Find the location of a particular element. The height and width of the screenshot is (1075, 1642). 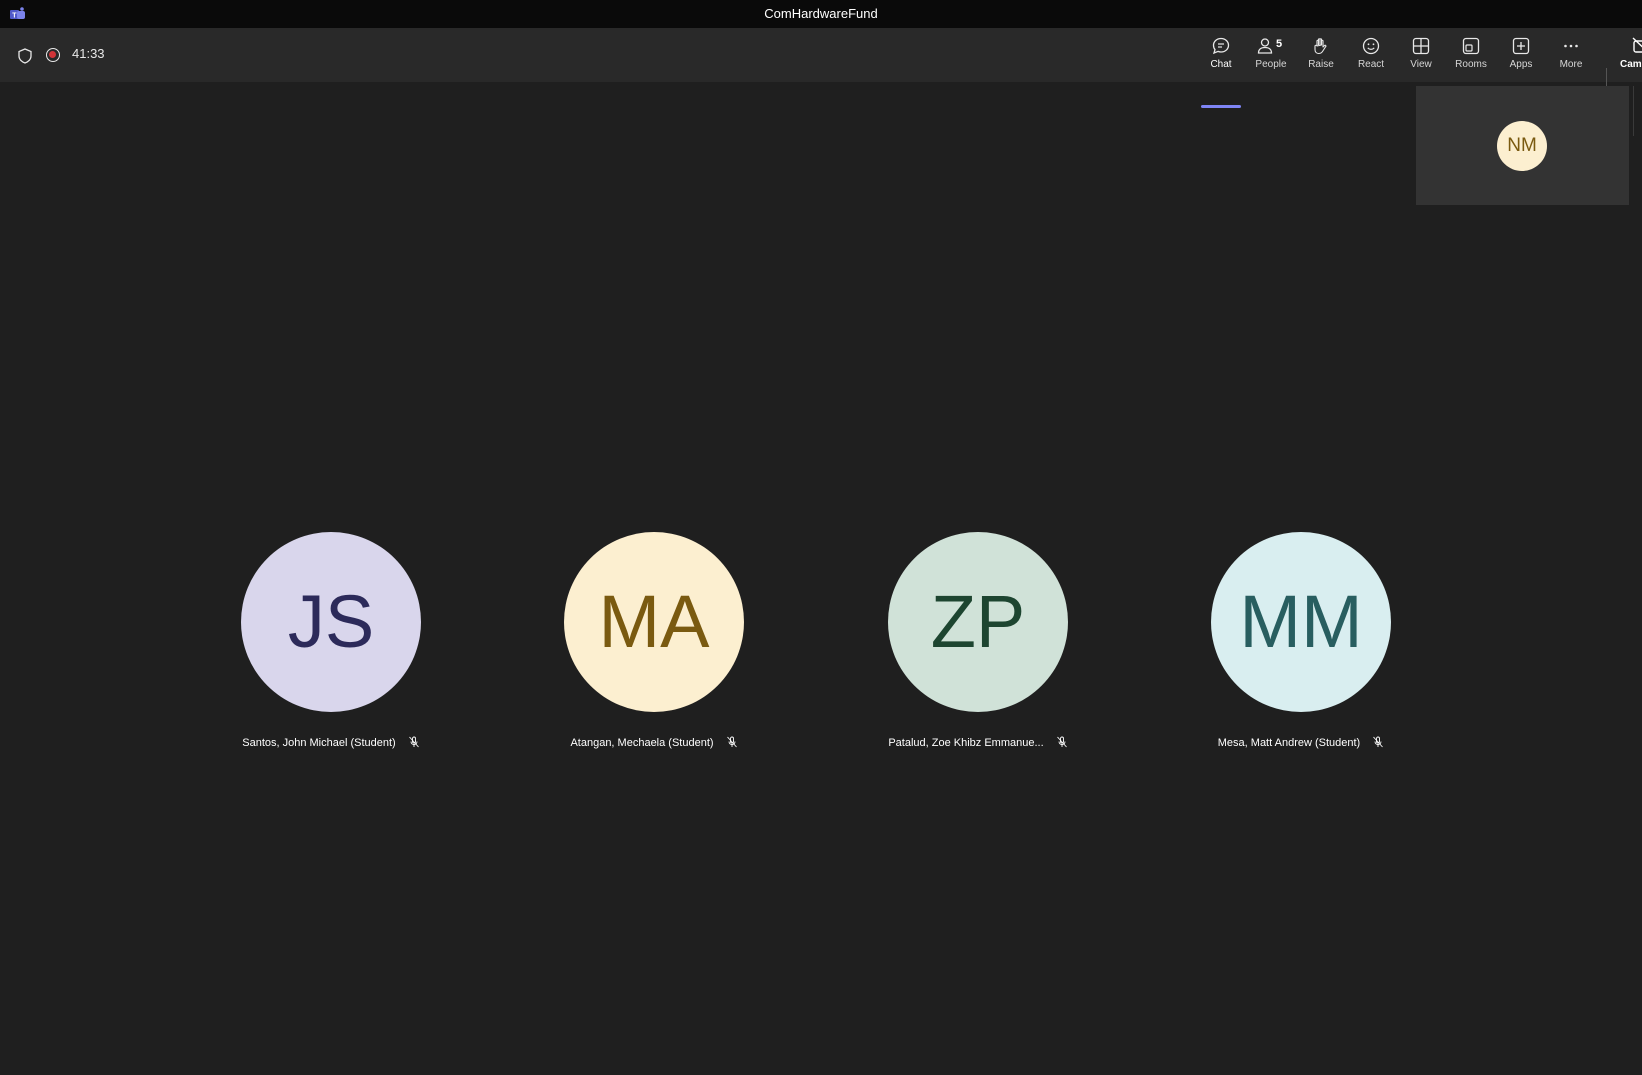

ellipsis-icon is located at coordinates (1571, 46).